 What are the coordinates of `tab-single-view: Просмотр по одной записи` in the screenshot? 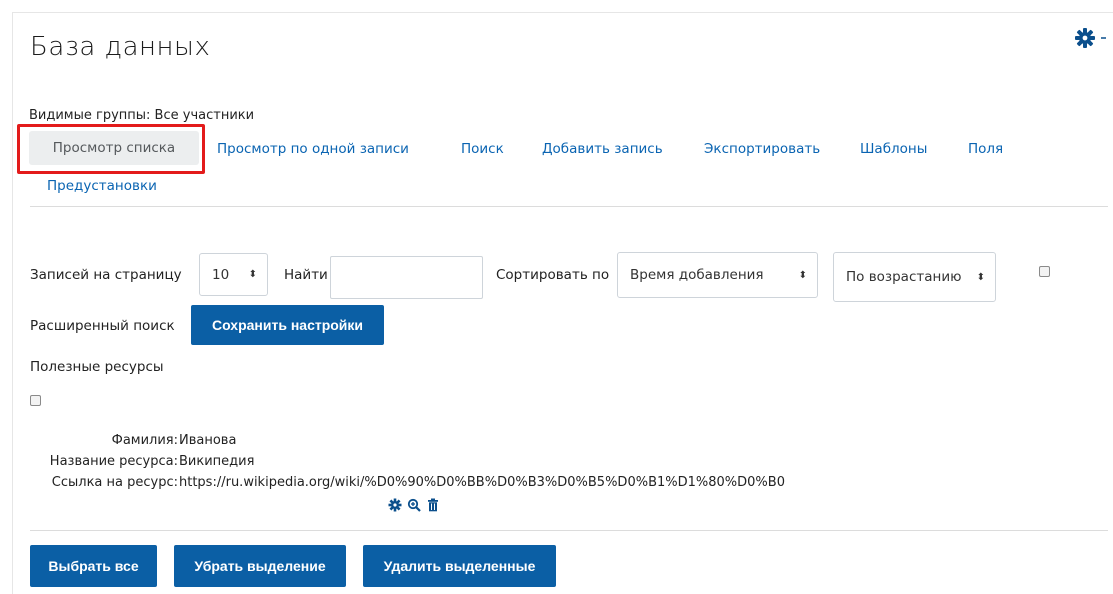 It's located at (313, 149).